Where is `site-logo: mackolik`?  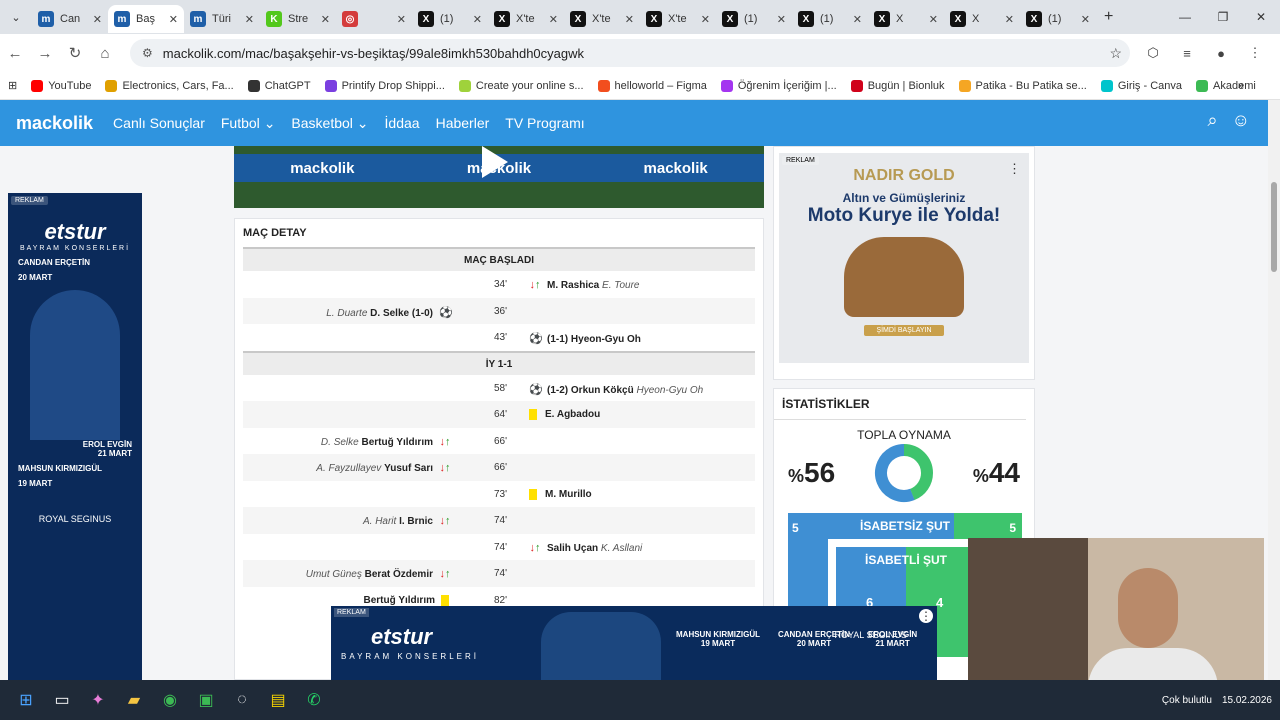 site-logo: mackolik is located at coordinates (54, 123).